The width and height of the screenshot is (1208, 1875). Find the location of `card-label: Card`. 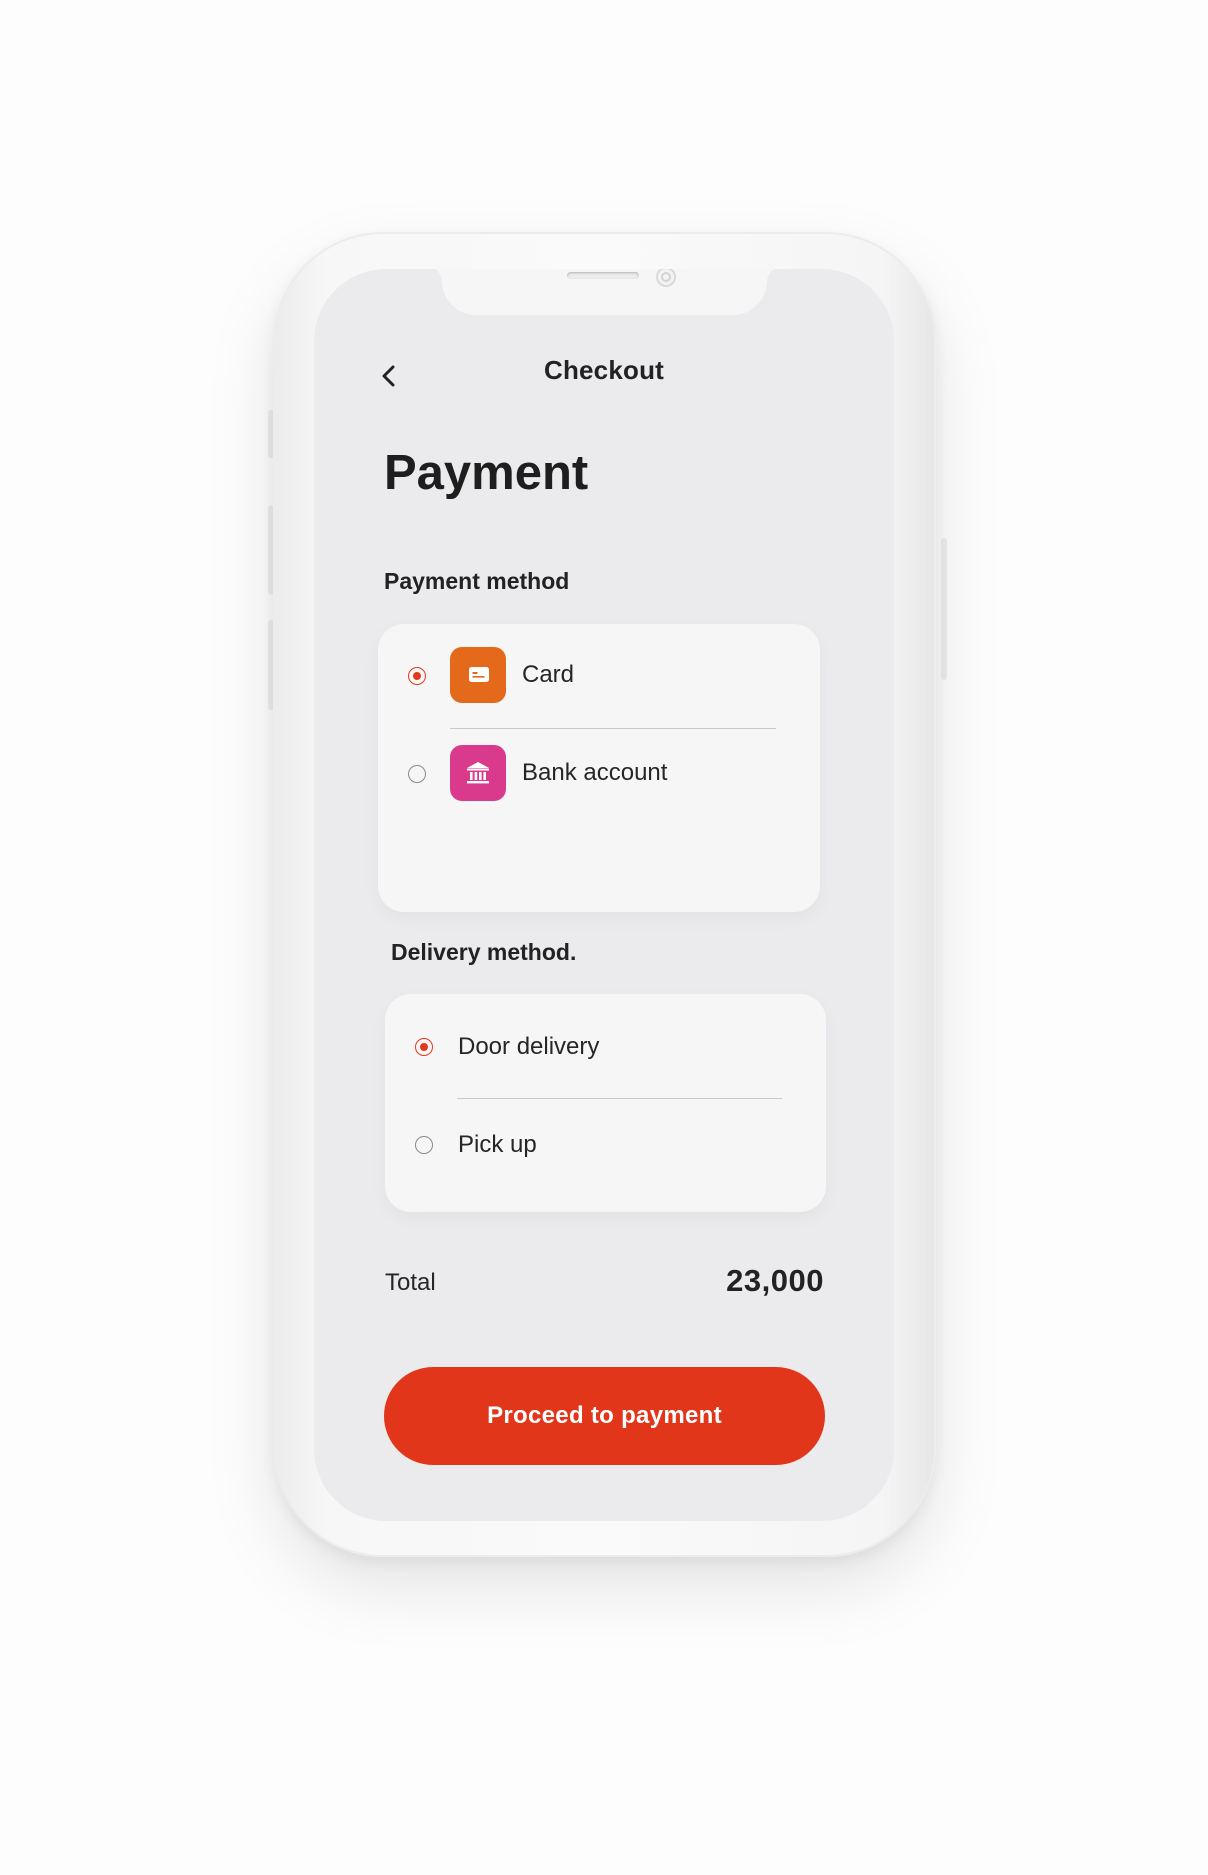

card-label: Card is located at coordinates (548, 674).